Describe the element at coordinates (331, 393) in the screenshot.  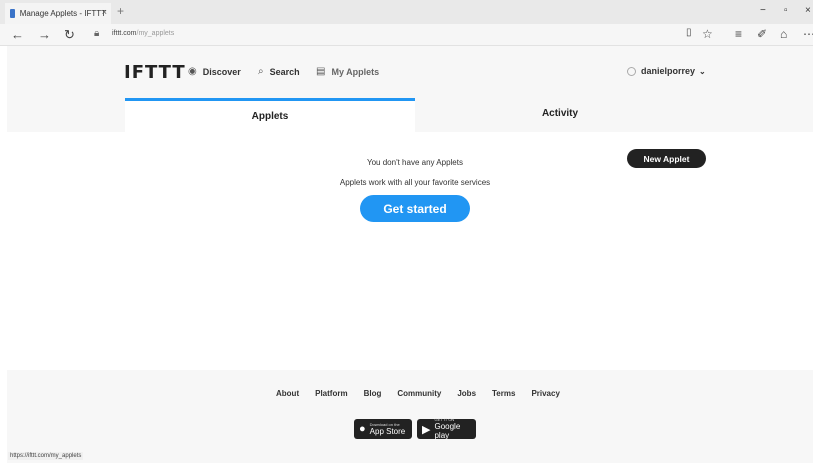
I see `footer-link-platform: Platform` at that location.